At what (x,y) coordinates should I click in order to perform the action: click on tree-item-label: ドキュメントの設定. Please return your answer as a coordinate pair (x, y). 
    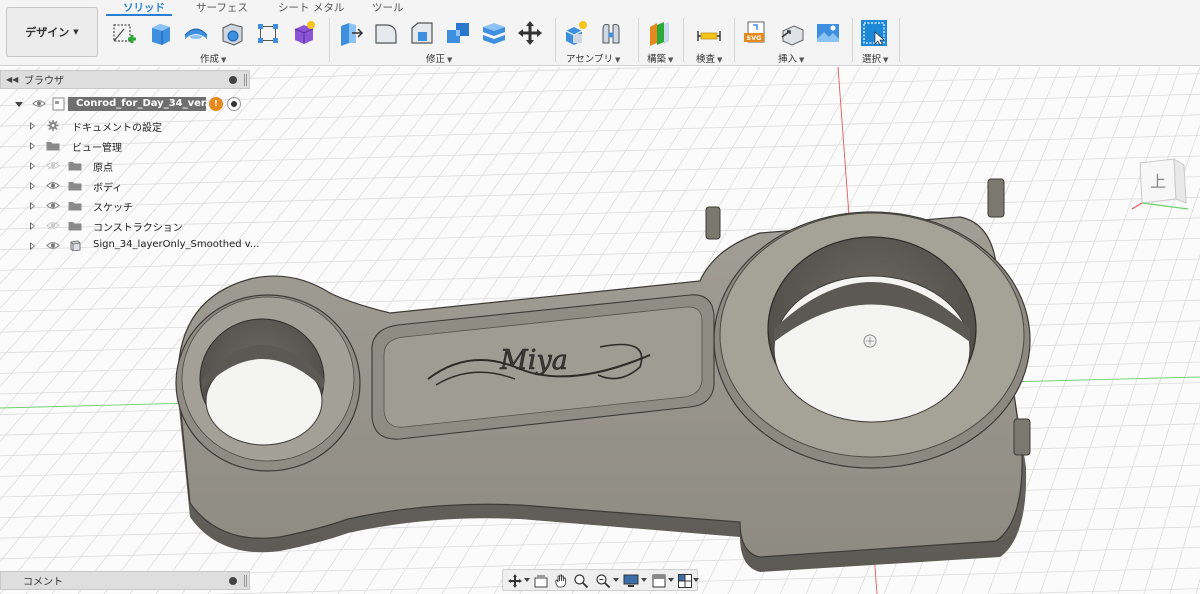
    Looking at the image, I should click on (117, 128).